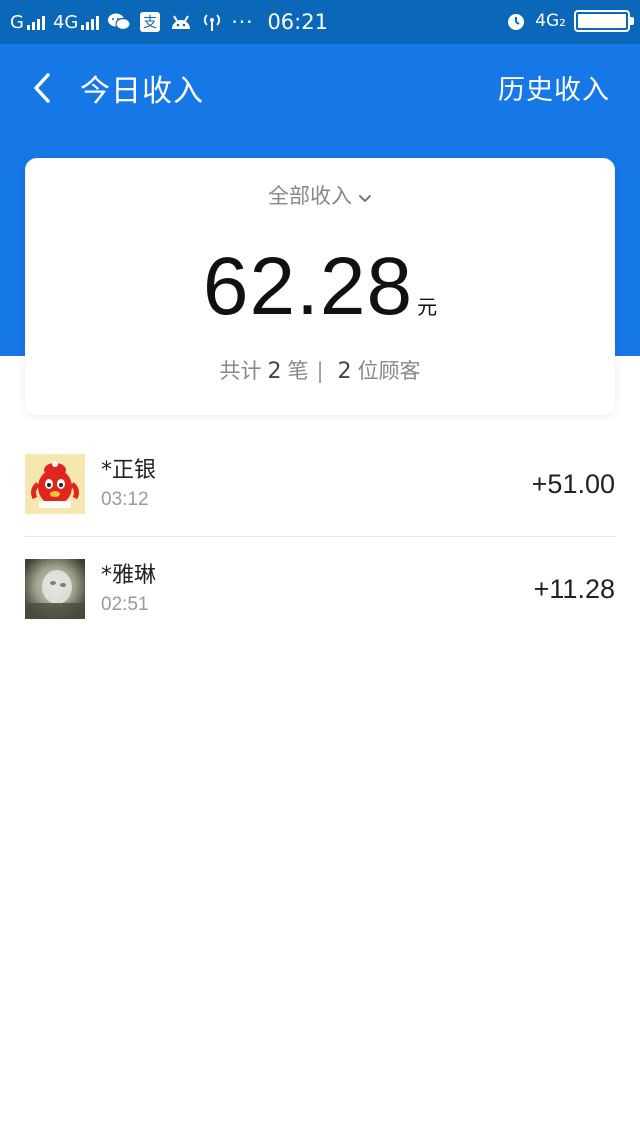  What do you see at coordinates (320, 88) in the screenshot?
I see `nav-bar: 今日收入 历史收入` at bounding box center [320, 88].